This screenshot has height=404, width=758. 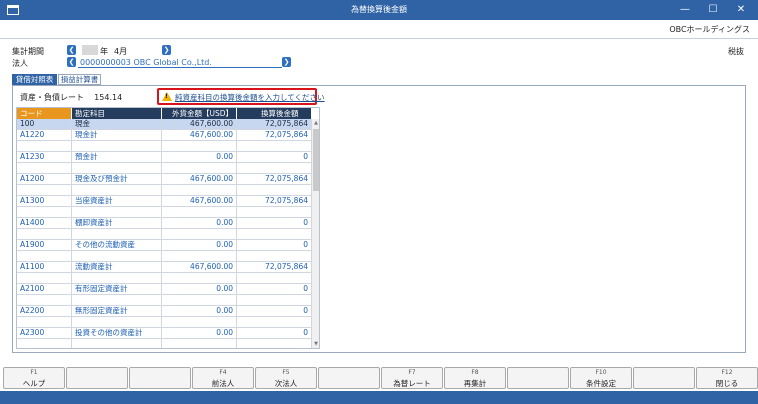 I want to click on period-prev-button: ❮, so click(x=71, y=50).